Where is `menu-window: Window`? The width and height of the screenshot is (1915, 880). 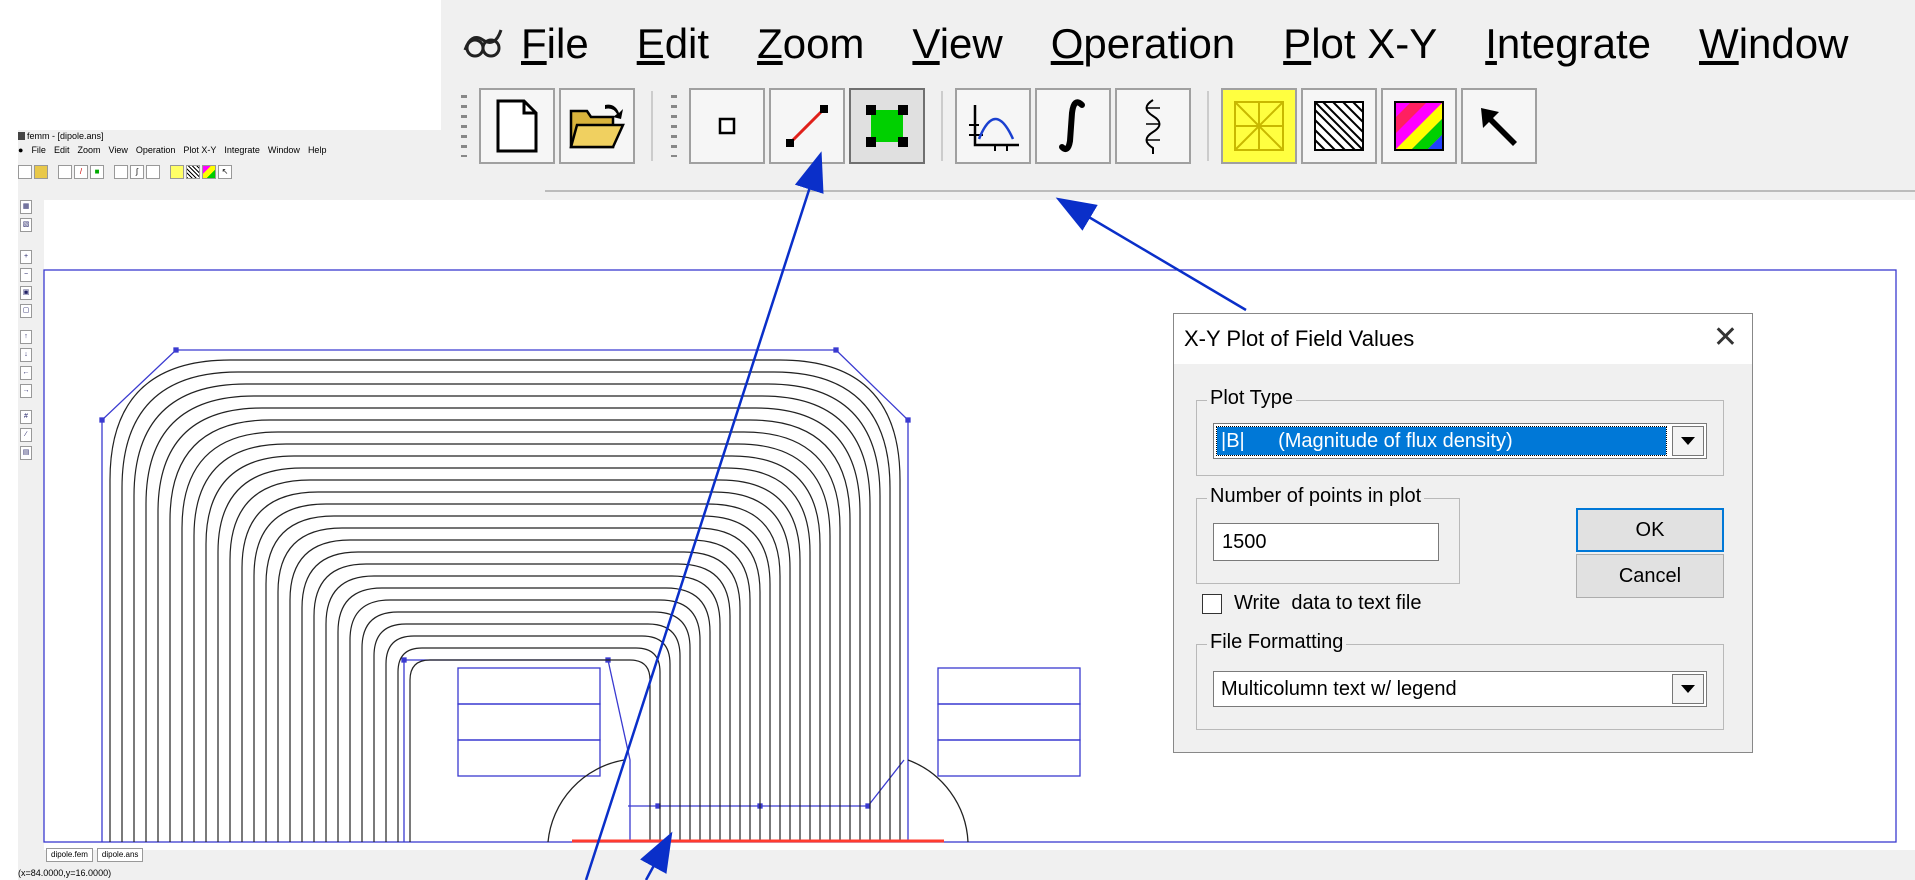
menu-window: Window is located at coordinates (1773, 44).